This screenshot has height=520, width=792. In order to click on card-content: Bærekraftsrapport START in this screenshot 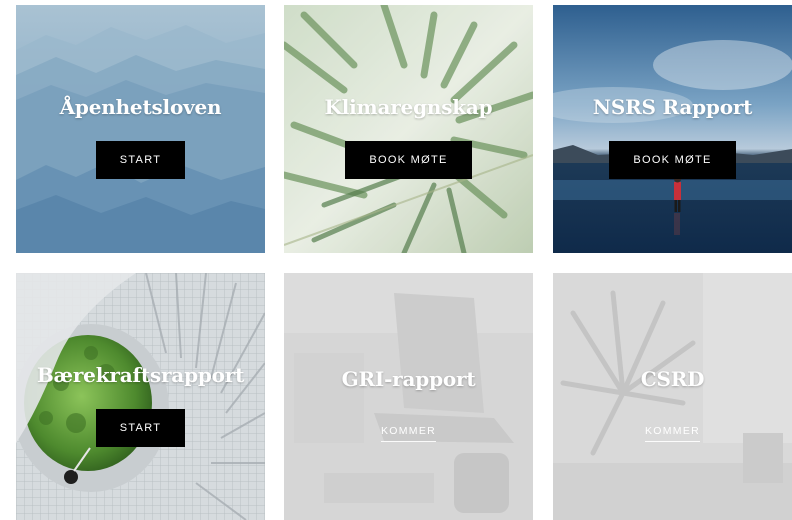, I will do `click(140, 405)`.